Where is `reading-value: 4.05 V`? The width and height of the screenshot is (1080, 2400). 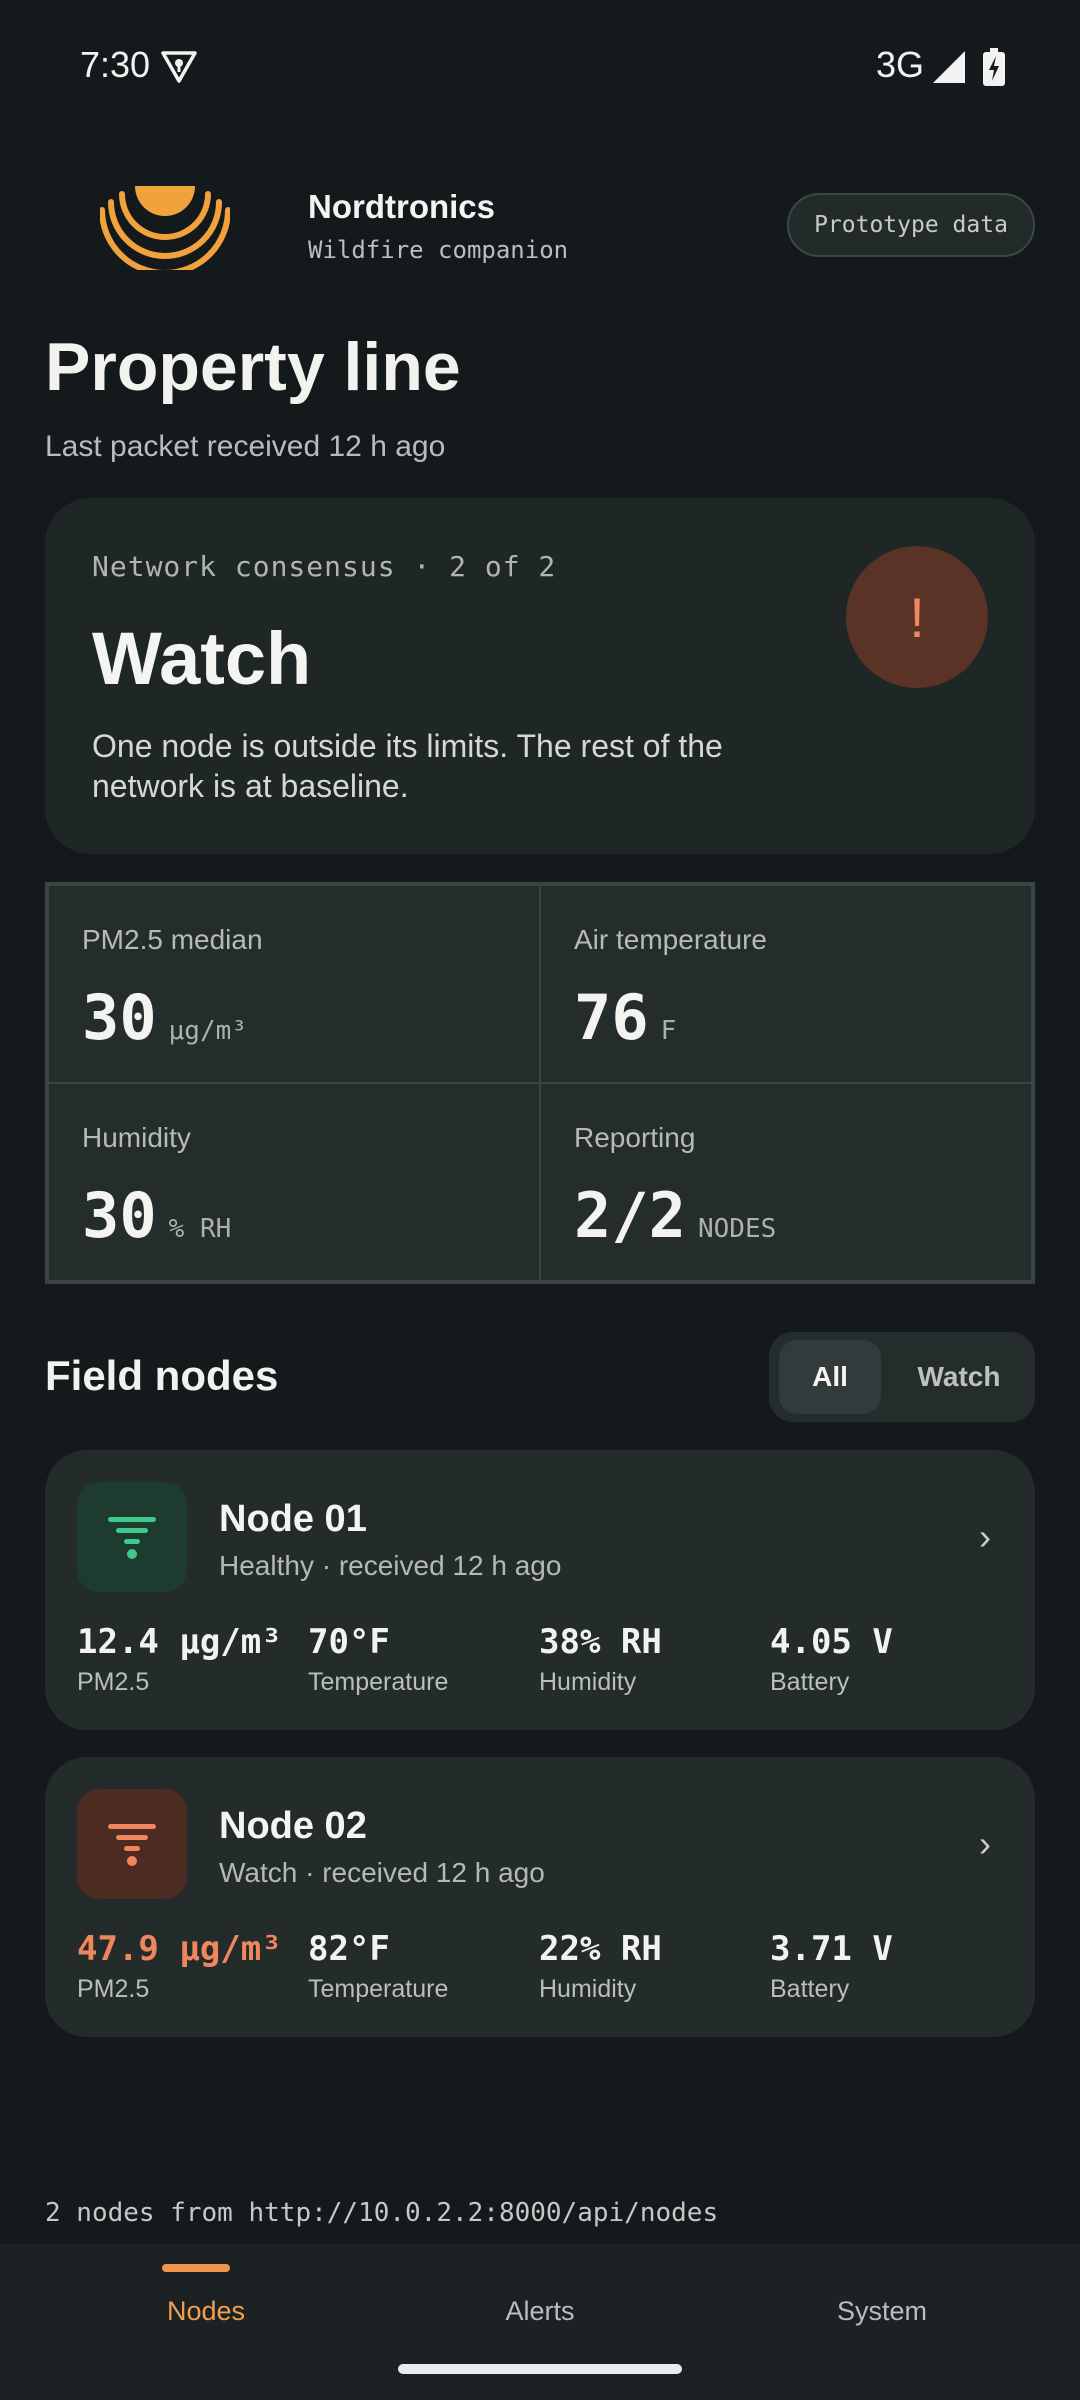 reading-value: 4.05 V is located at coordinates (831, 1642).